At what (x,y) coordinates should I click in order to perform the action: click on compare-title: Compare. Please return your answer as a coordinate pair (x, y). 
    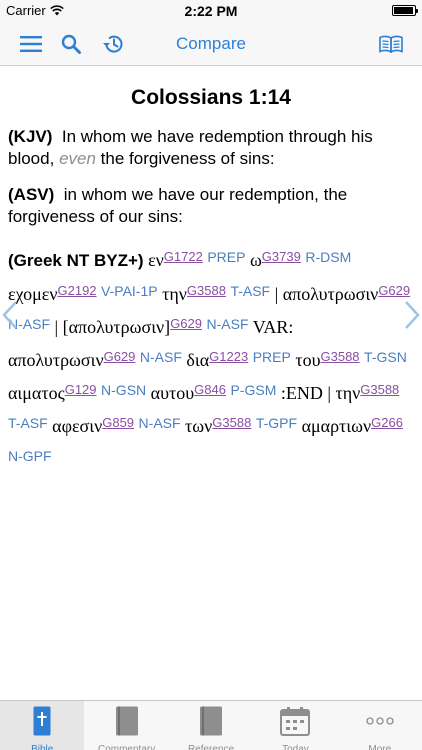
    Looking at the image, I should click on (211, 44).